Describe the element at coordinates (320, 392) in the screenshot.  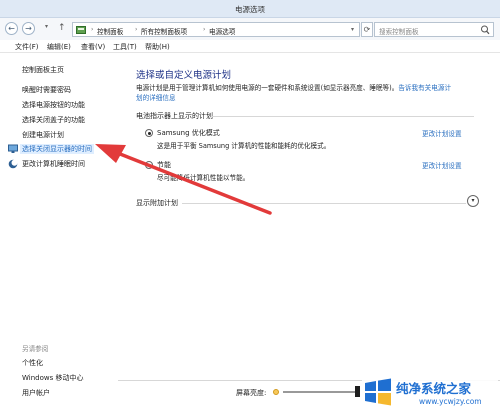
I see `brightness-slider` at that location.